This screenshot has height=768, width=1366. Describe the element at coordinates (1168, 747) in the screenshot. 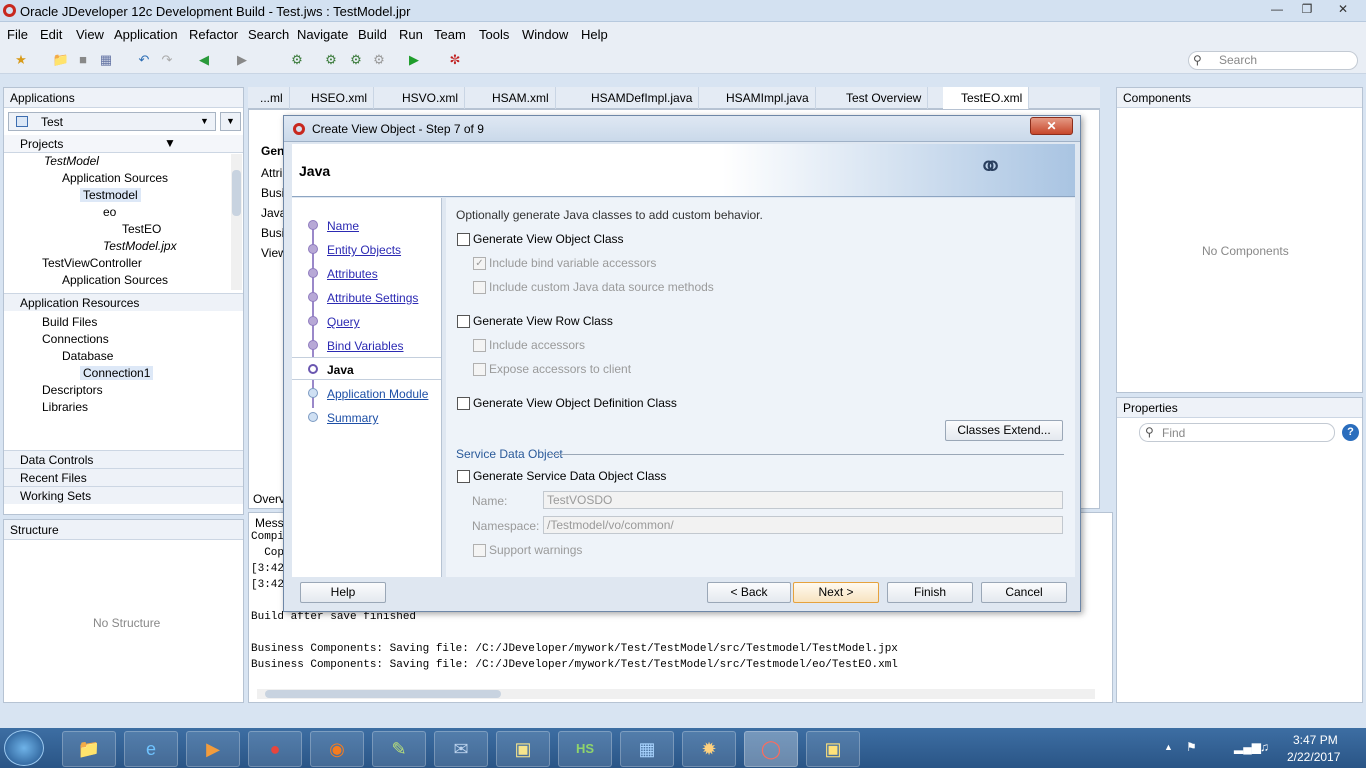

I see `tray-arrow-icon: ▲` at that location.